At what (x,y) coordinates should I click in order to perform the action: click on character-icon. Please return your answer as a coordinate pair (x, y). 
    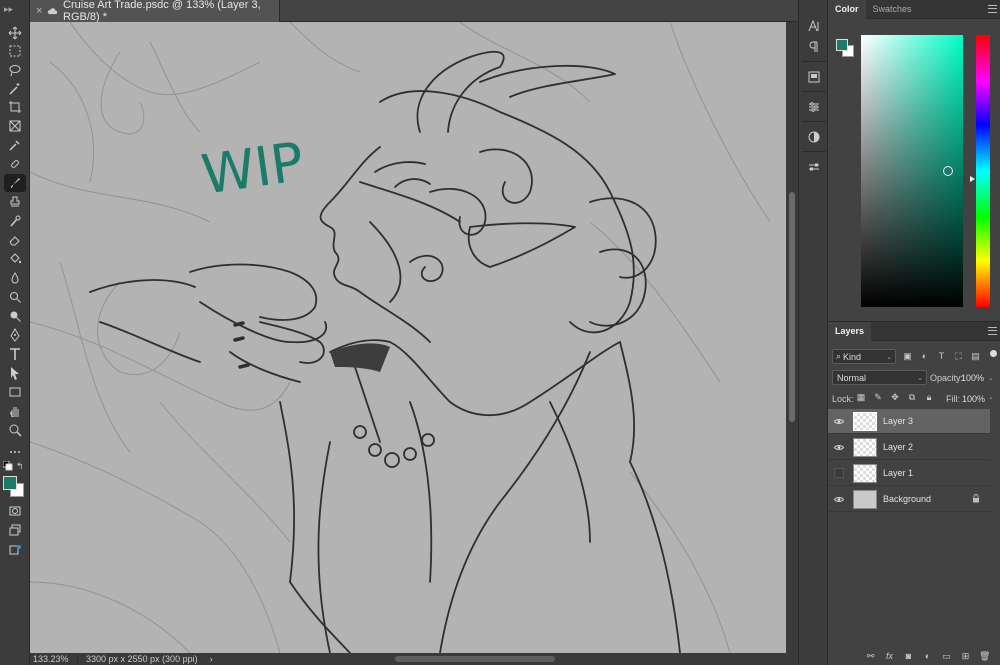
    Looking at the image, I should click on (814, 26).